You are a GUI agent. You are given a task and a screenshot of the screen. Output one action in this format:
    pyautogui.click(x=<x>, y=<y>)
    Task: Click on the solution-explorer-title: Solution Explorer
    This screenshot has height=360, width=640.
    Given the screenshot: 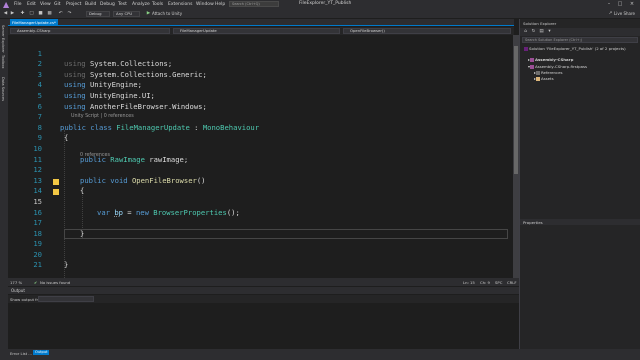 What is the action you would take?
    pyautogui.click(x=540, y=23)
    